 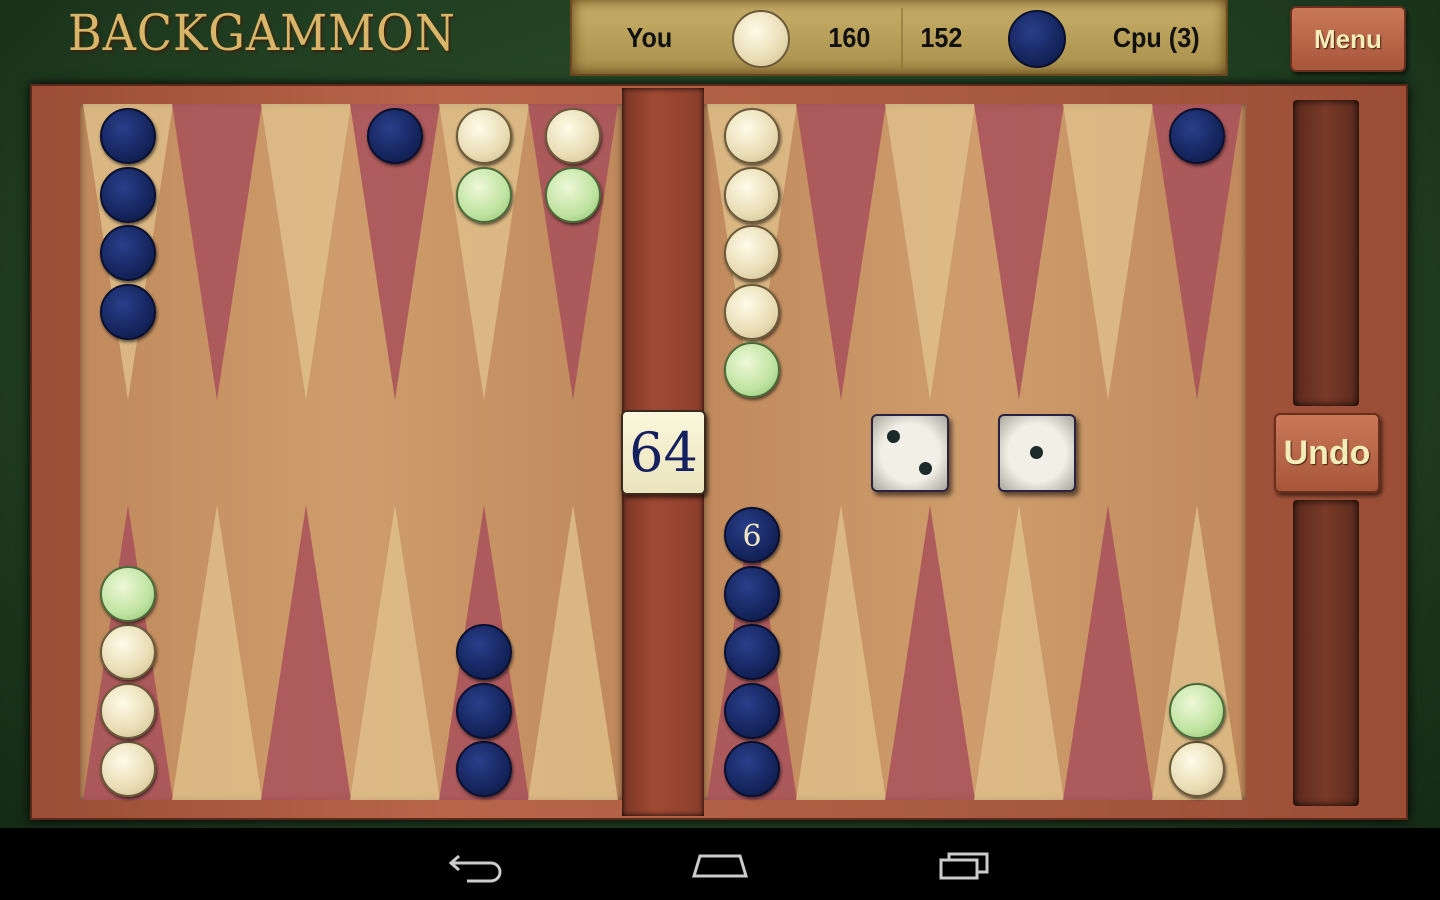 I want to click on cpu-checker: 6, so click(x=752, y=535).